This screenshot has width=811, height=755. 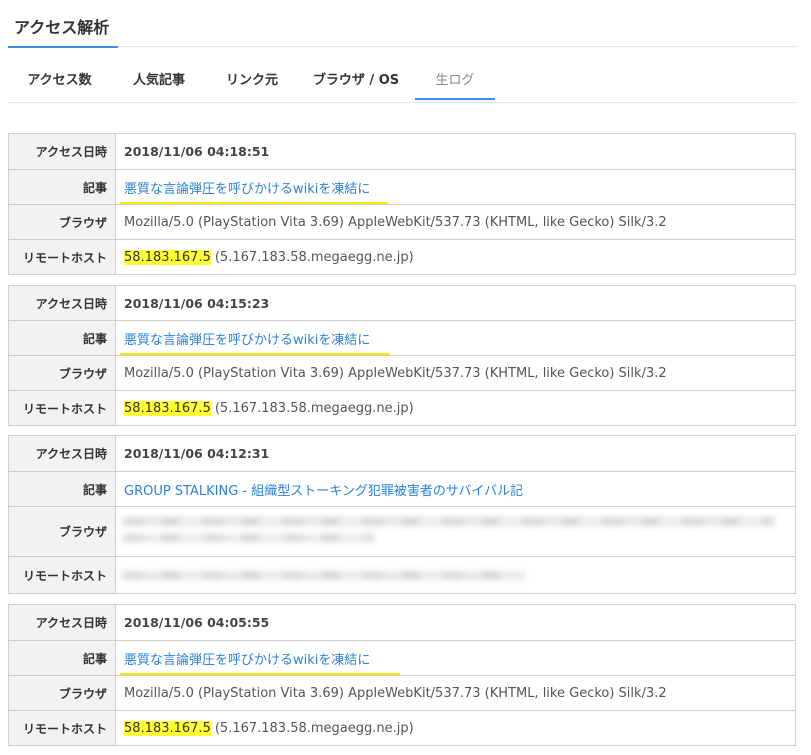 I want to click on redacted-user-agent, so click(x=455, y=531).